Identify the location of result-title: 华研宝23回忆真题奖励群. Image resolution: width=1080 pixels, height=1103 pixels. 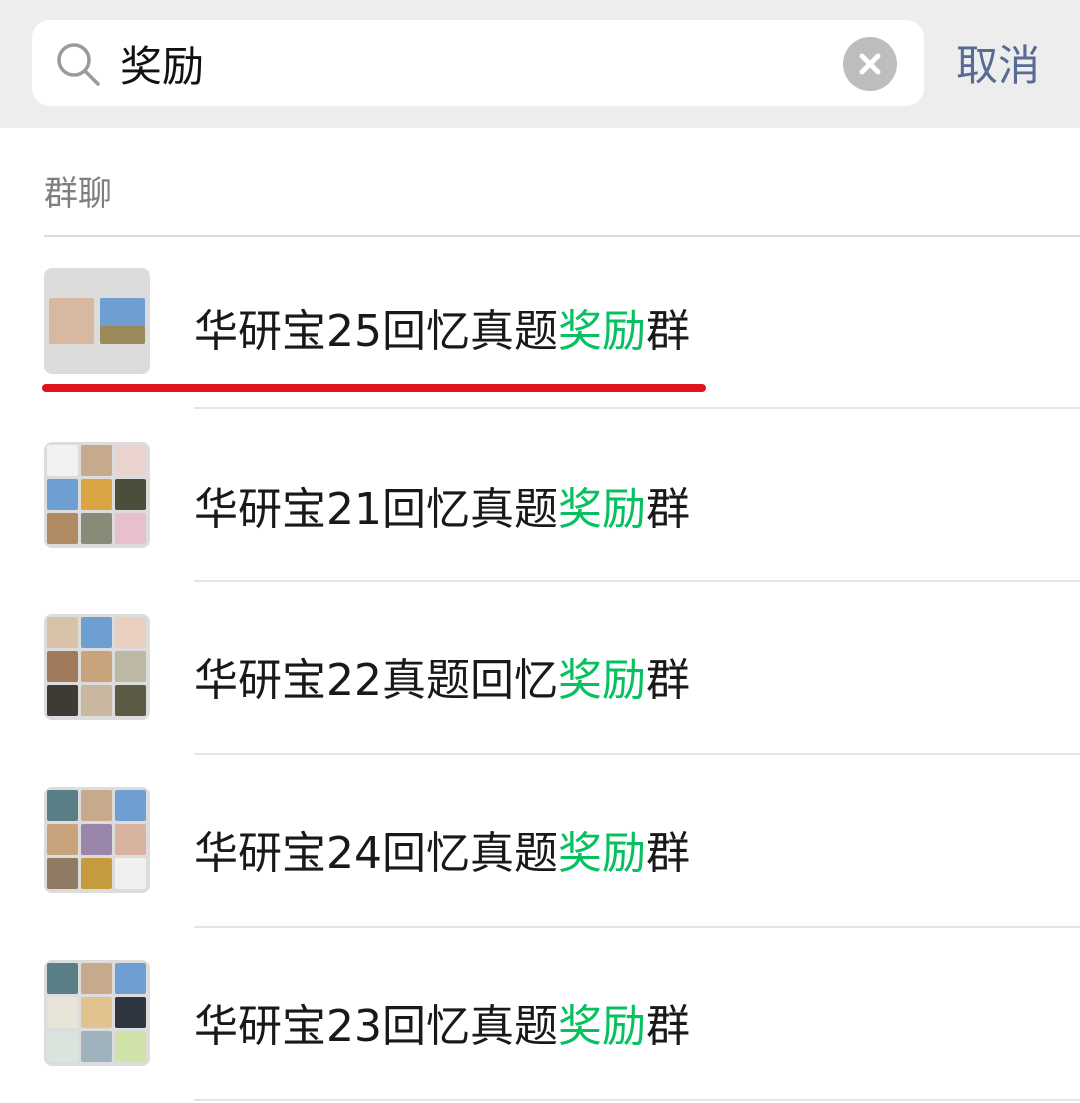
(442, 1022).